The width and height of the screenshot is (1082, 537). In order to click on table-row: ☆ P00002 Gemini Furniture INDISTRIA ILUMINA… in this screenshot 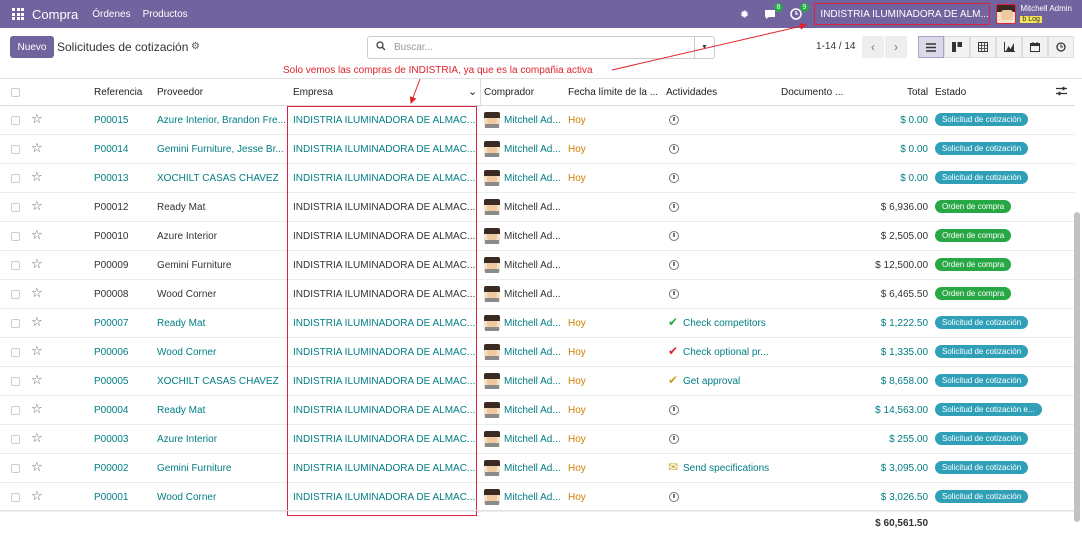, I will do `click(537, 468)`.